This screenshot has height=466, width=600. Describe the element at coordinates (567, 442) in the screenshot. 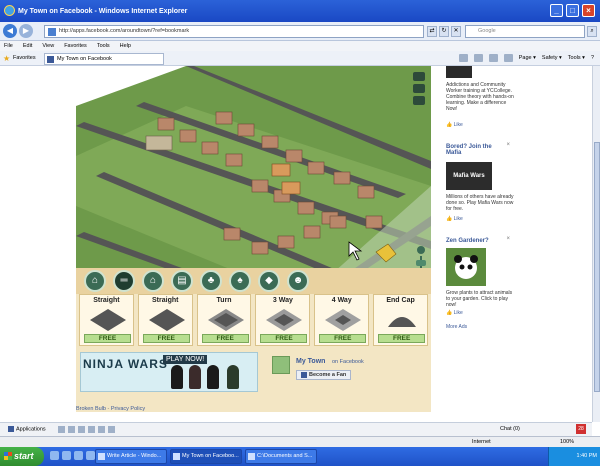

I see `zoom-level: 100%` at that location.